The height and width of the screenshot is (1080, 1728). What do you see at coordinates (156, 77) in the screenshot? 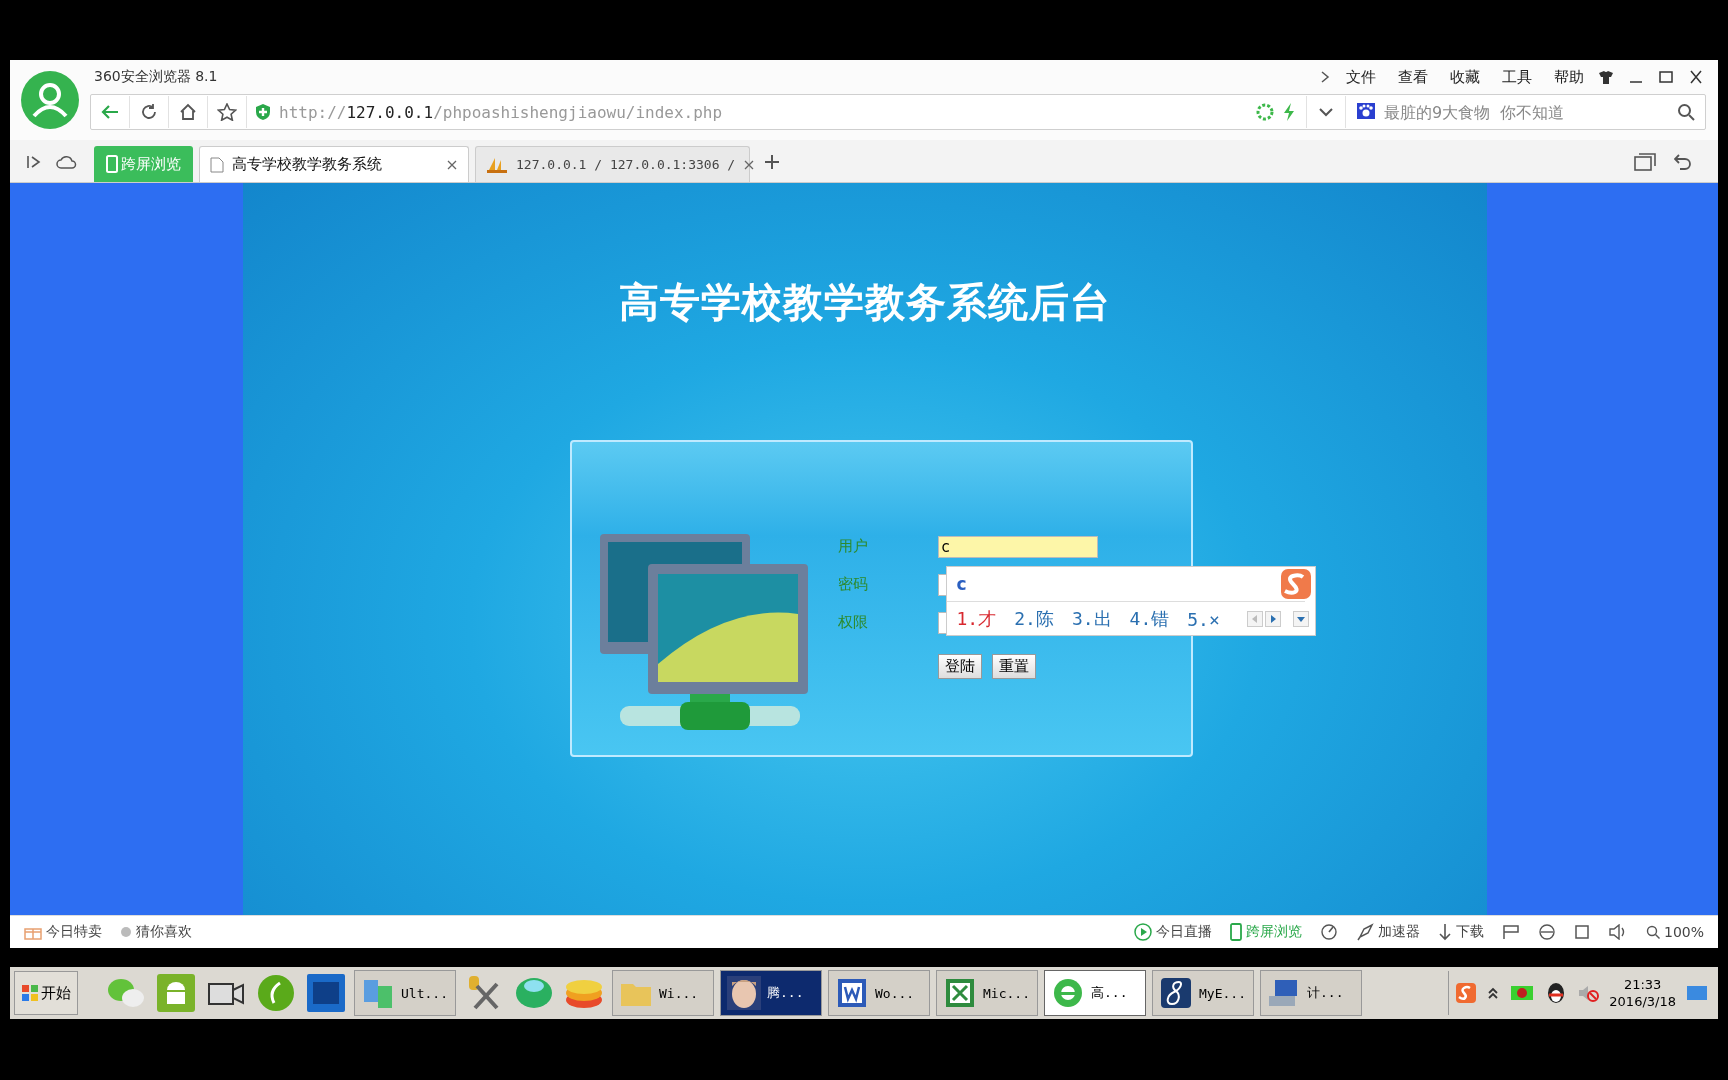
I see `window-title: 360安全浏览器 8.1` at bounding box center [156, 77].